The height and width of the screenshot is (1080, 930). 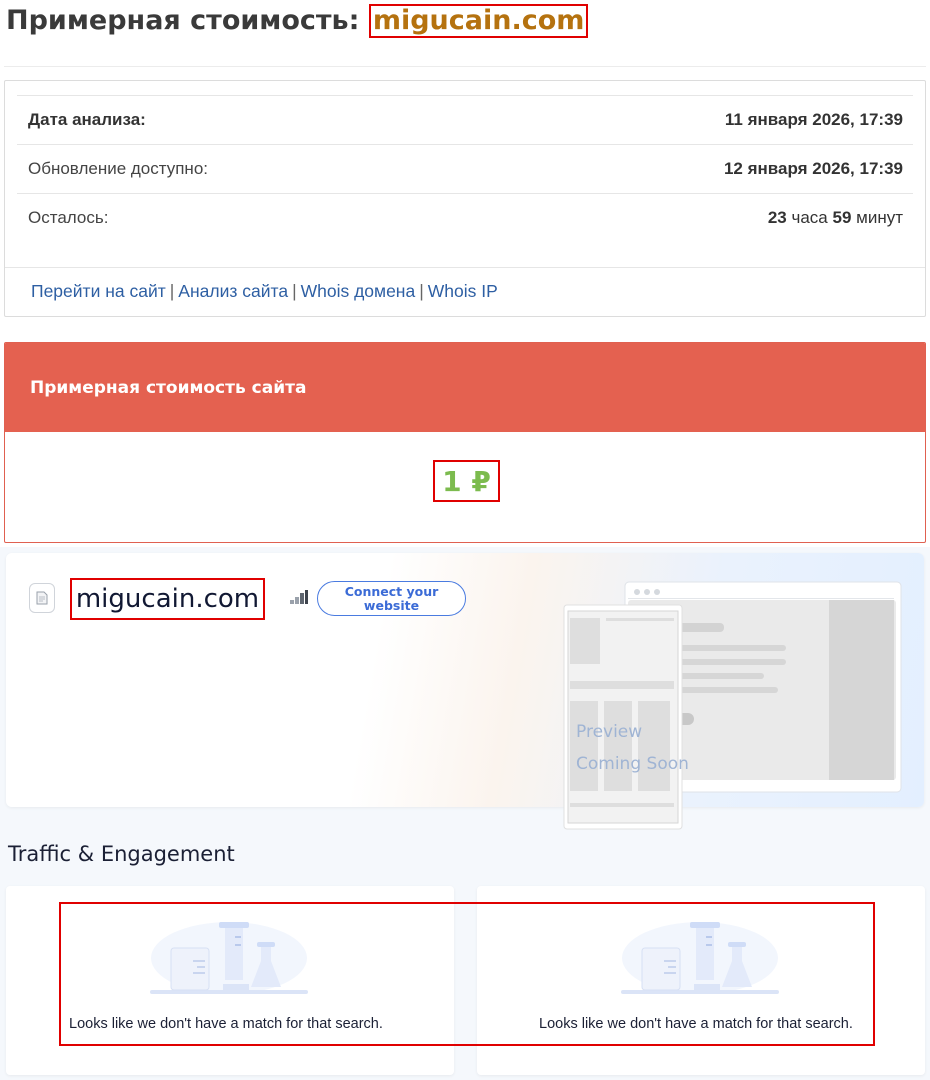 I want to click on analysis-date-label: Дата анализа:, so click(x=87, y=119).